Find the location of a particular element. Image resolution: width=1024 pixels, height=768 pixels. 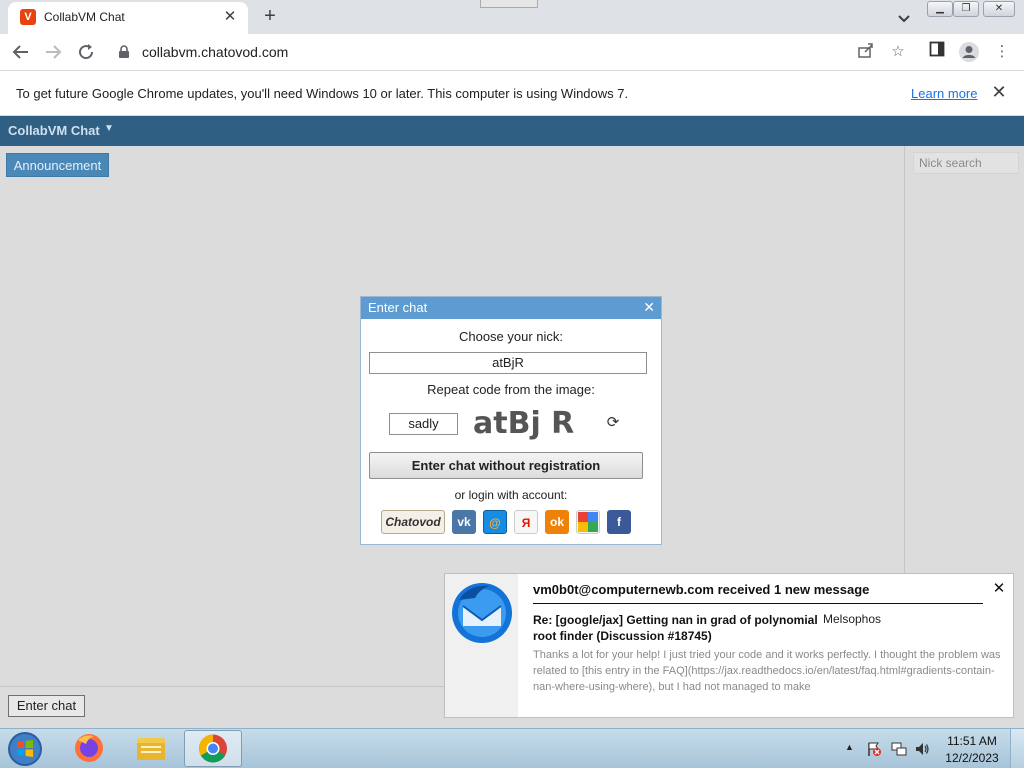

window-minimize-button: ▁ is located at coordinates (940, 9).